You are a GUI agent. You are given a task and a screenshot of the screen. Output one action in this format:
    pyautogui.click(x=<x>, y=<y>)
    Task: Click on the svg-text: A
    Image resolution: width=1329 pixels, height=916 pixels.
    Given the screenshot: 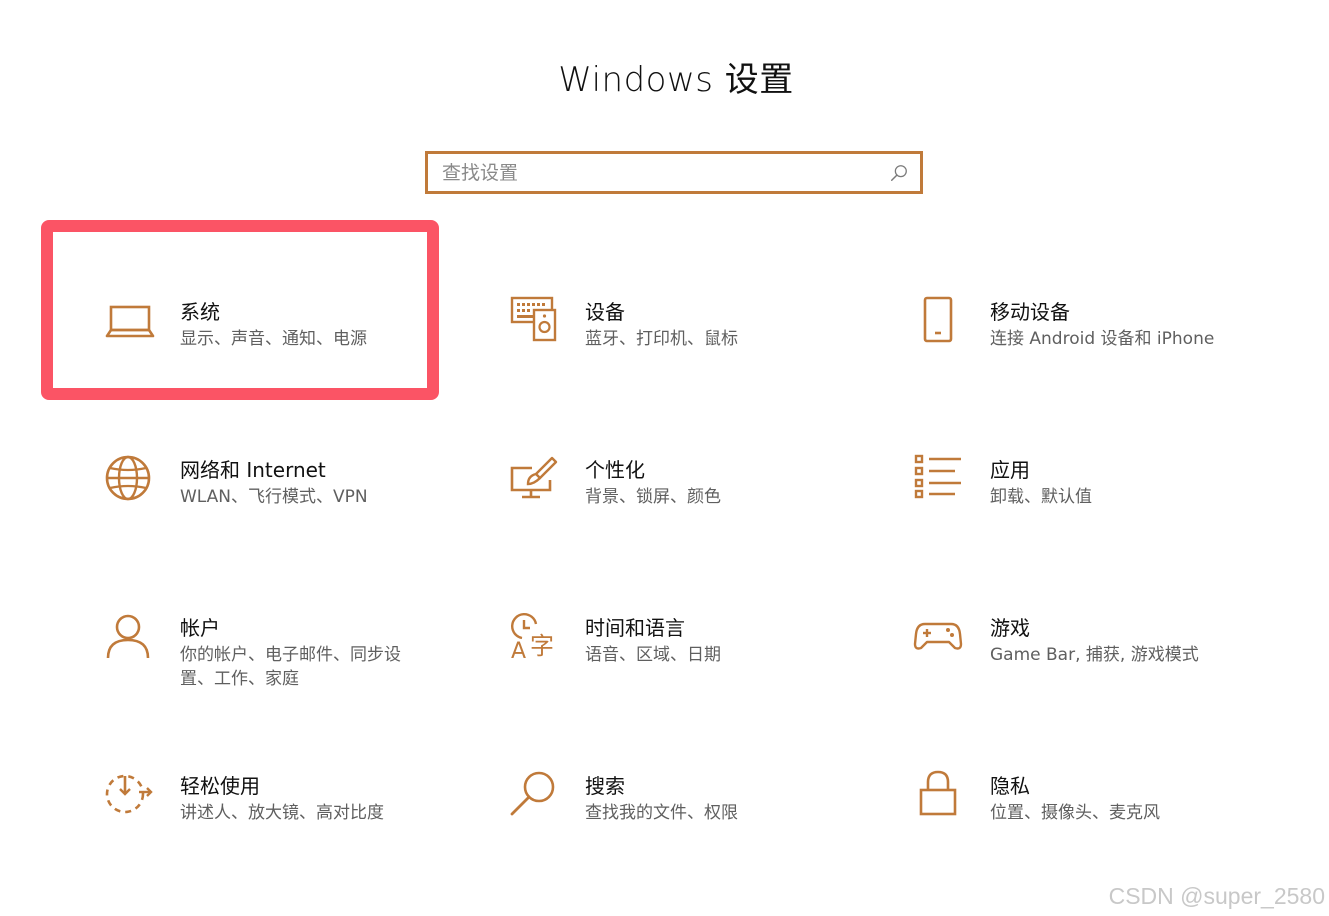 What is the action you would take?
    pyautogui.click(x=518, y=651)
    